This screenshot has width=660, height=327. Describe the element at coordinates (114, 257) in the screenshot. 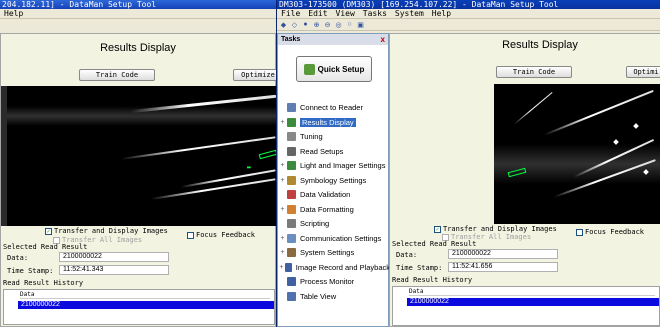

I see `left-data-field: 2100000022` at that location.